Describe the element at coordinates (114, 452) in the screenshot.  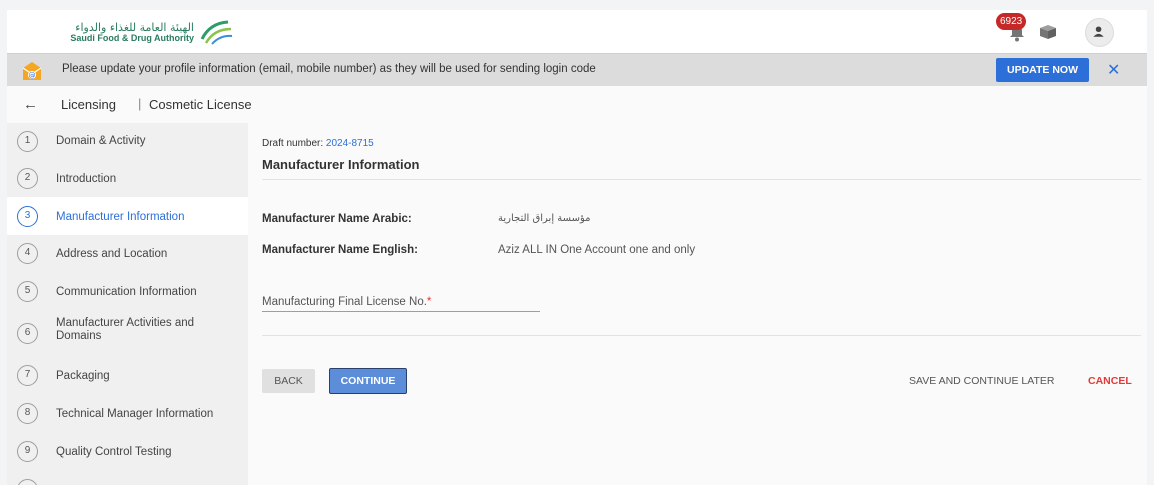
I see `step-label: Quality Control Testing` at that location.